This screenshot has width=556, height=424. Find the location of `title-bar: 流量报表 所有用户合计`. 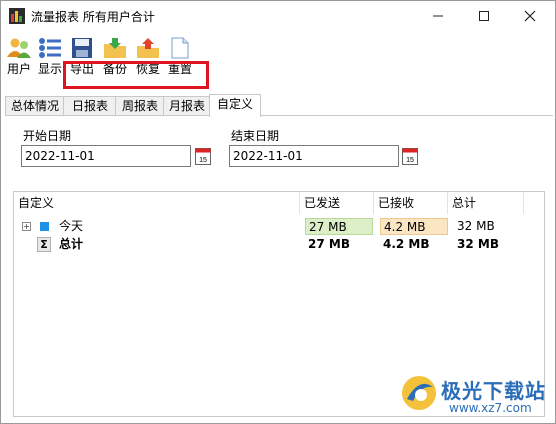

title-bar: 流量报表 所有用户合计 is located at coordinates (278, 16).